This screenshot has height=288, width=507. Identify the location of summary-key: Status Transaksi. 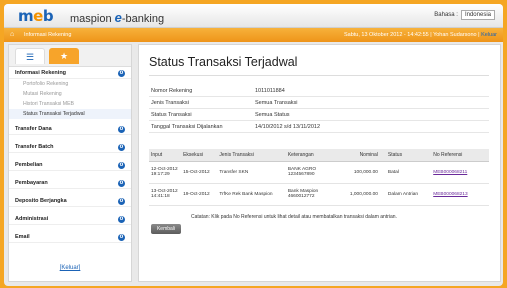
(171, 115).